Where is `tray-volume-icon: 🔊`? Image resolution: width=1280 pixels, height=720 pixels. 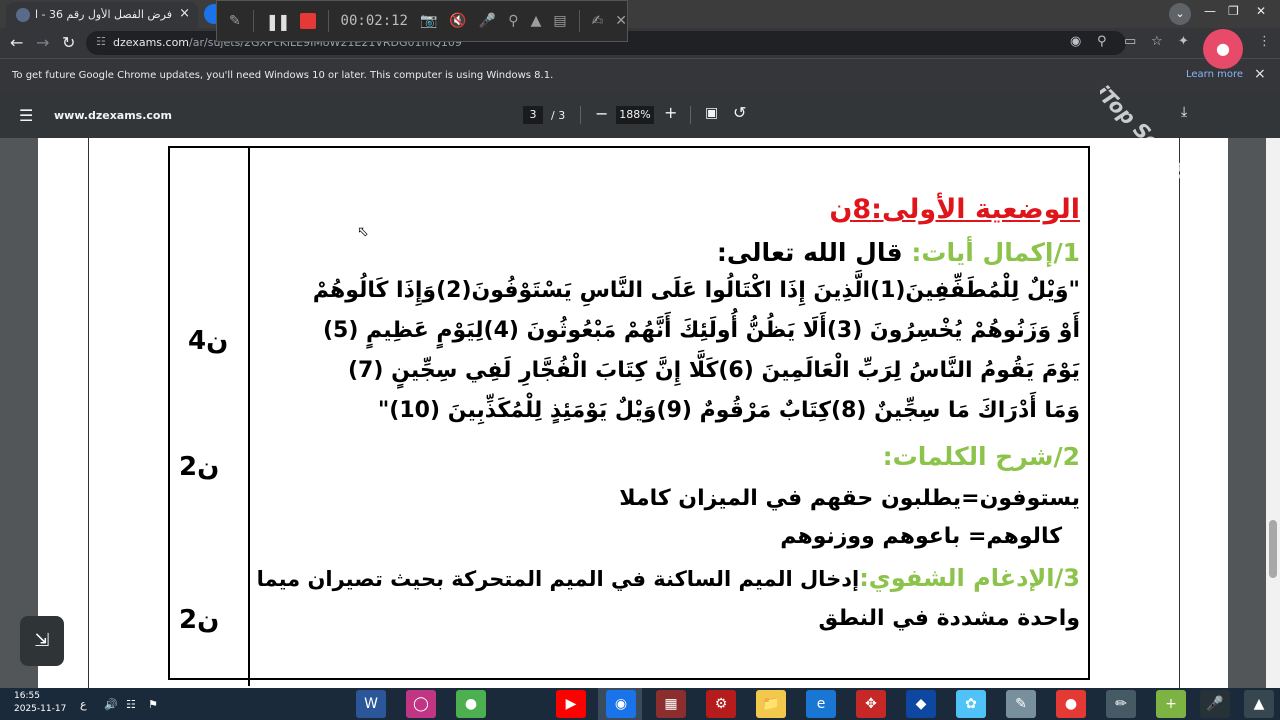
tray-volume-icon: 🔊 is located at coordinates (111, 704).